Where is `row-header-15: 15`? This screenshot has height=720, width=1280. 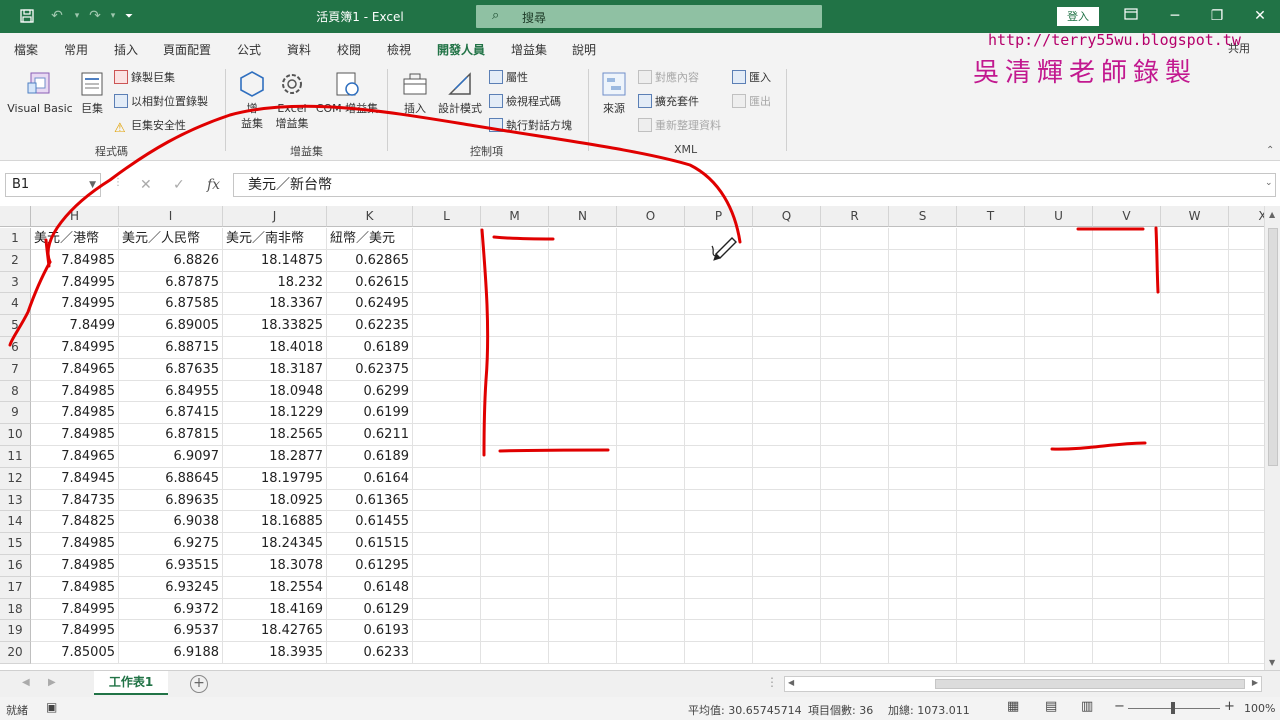
row-header-15: 15 is located at coordinates (15, 544).